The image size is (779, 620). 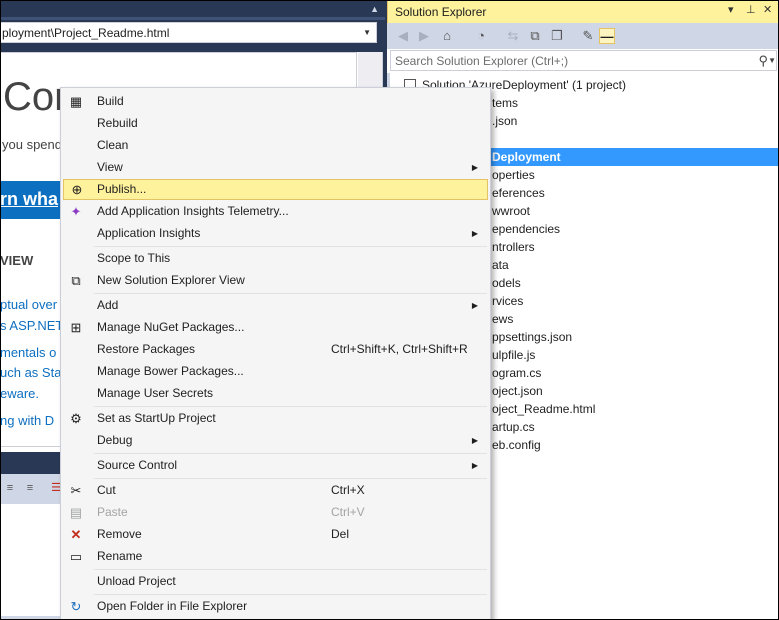 What do you see at coordinates (751, 9) in the screenshot?
I see `pin-icon: ⊥` at bounding box center [751, 9].